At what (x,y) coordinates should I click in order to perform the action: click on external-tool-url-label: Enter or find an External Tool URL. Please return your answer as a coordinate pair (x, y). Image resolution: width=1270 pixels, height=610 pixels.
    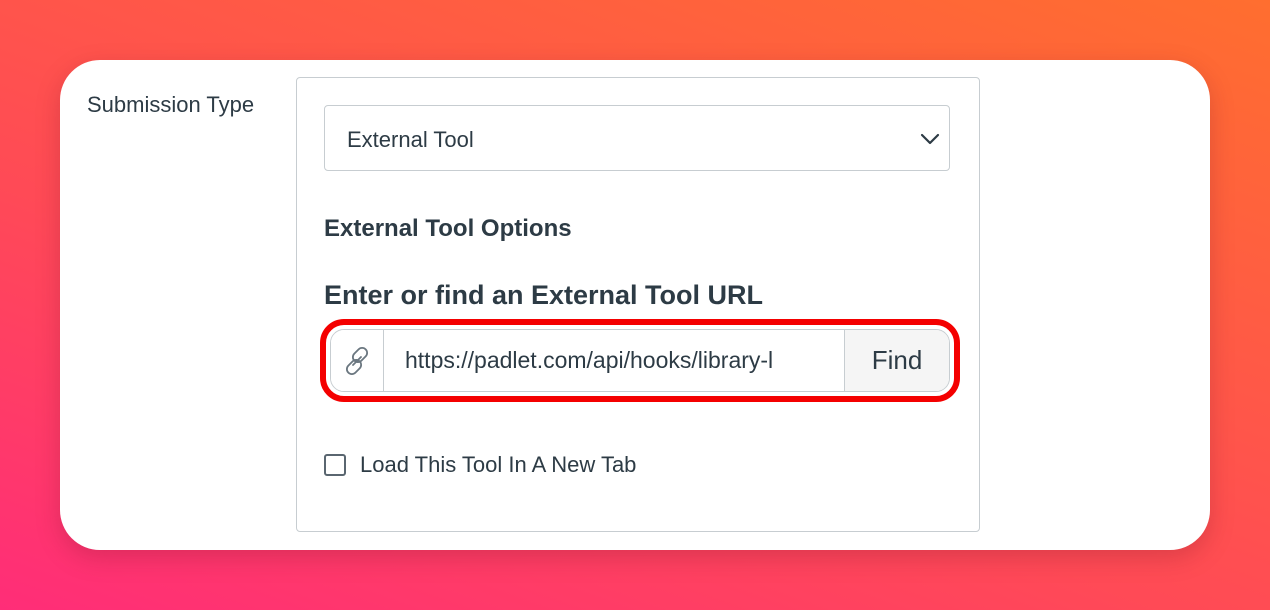
    Looking at the image, I should click on (544, 295).